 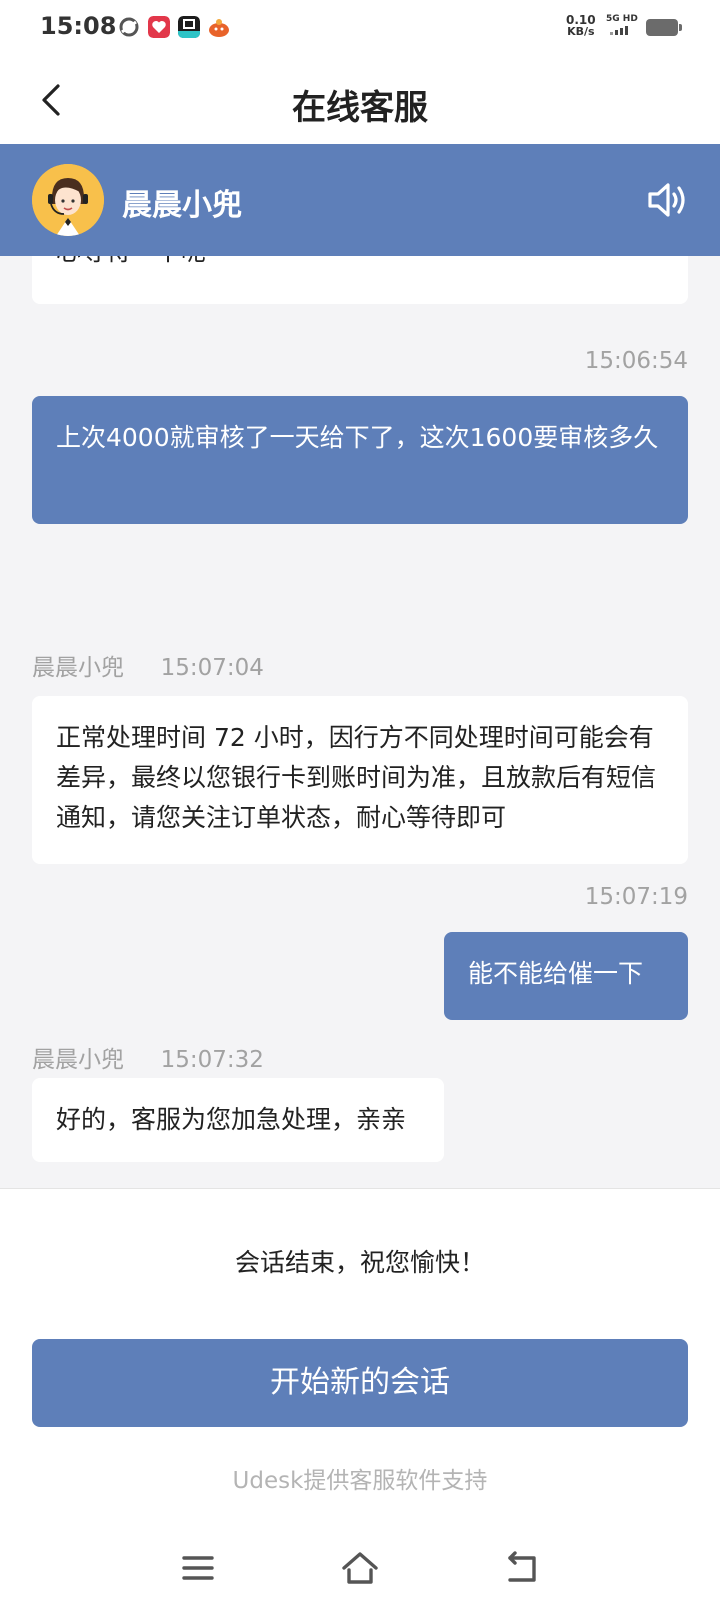 I want to click on app-icon-orange, so click(x=219, y=28).